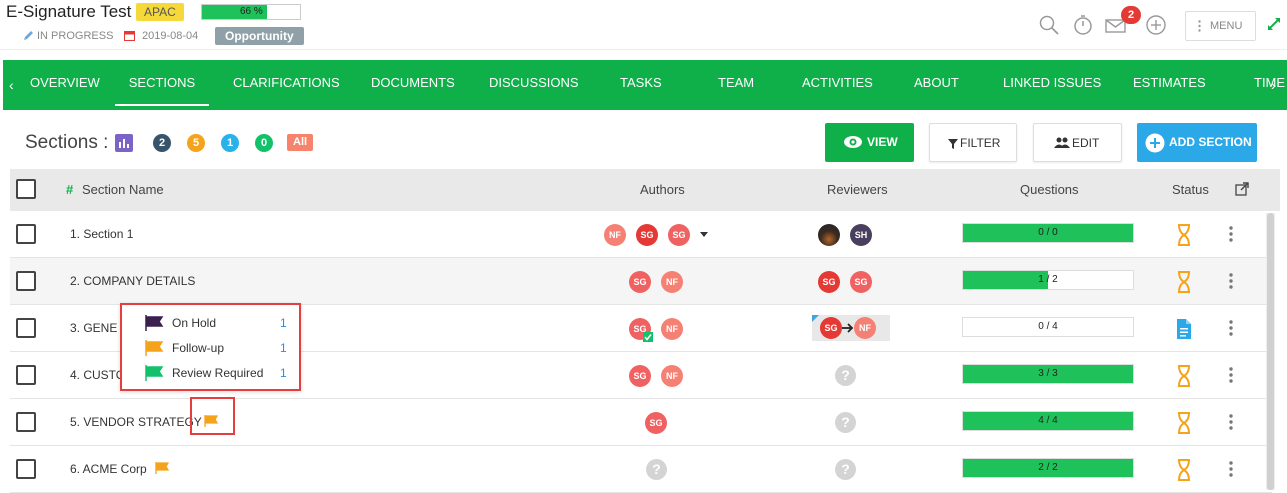  What do you see at coordinates (1048, 468) in the screenshot?
I see `questions-progress: 2 / 2` at bounding box center [1048, 468].